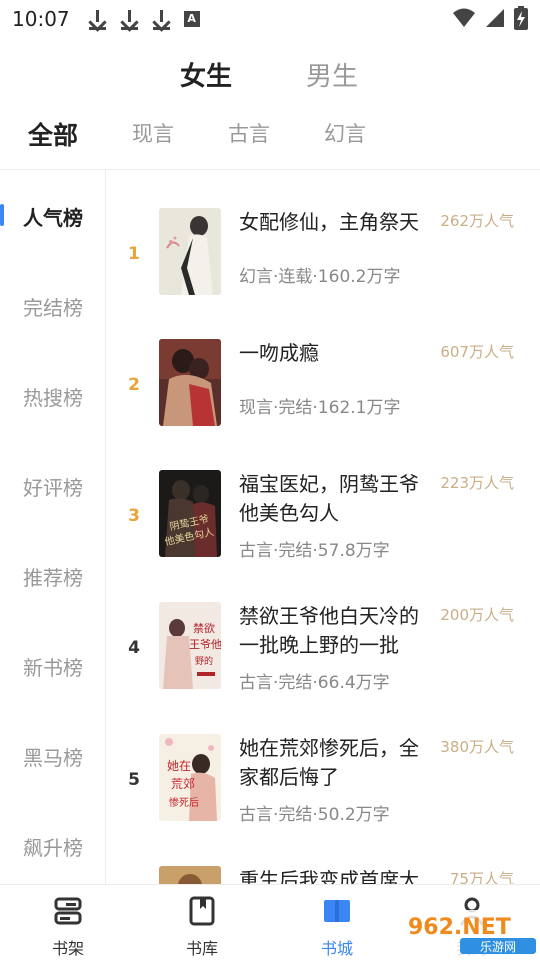 The width and height of the screenshot is (540, 960). Describe the element at coordinates (134, 385) in the screenshot. I see `rank-number: 2` at that location.